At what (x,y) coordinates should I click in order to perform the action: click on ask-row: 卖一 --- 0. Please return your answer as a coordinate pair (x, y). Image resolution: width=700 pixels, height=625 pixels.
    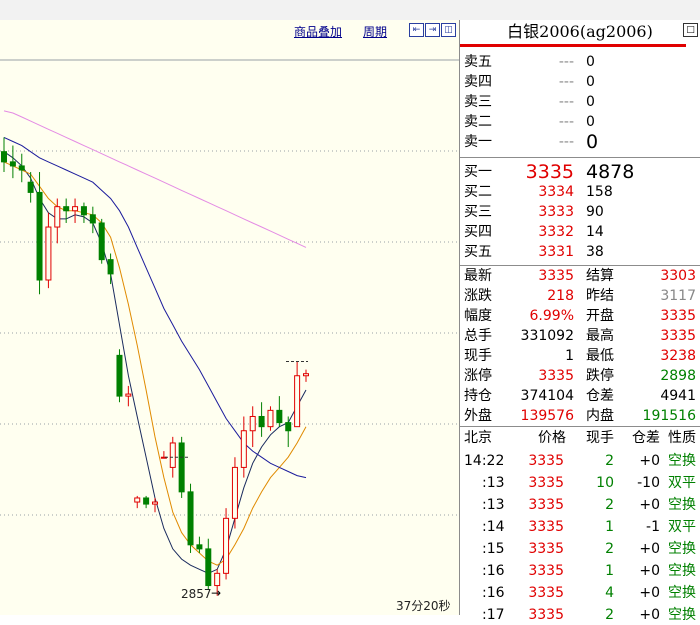
    Looking at the image, I should click on (580, 142).